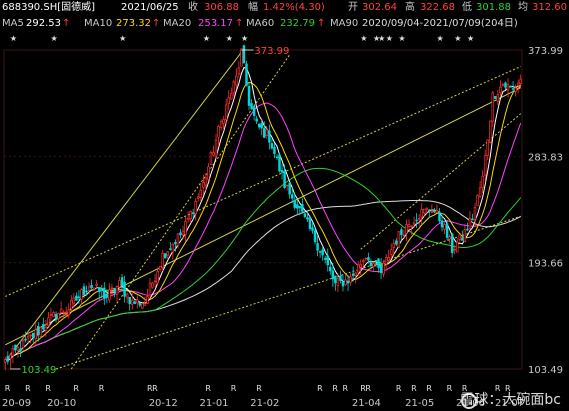 The height and width of the screenshot is (411, 569). I want to click on star-marker: ★, so click(206, 38).